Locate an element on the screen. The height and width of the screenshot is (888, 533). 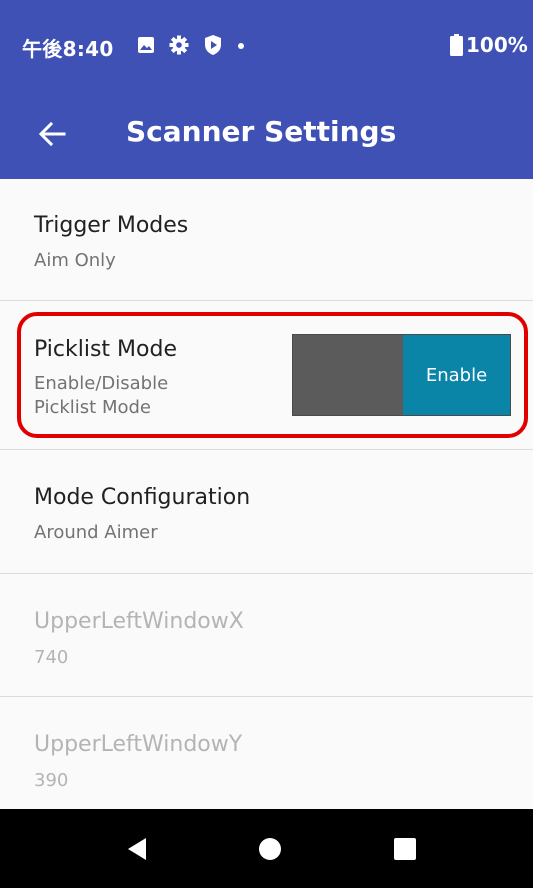
battery-percent: 100% is located at coordinates (497, 45).